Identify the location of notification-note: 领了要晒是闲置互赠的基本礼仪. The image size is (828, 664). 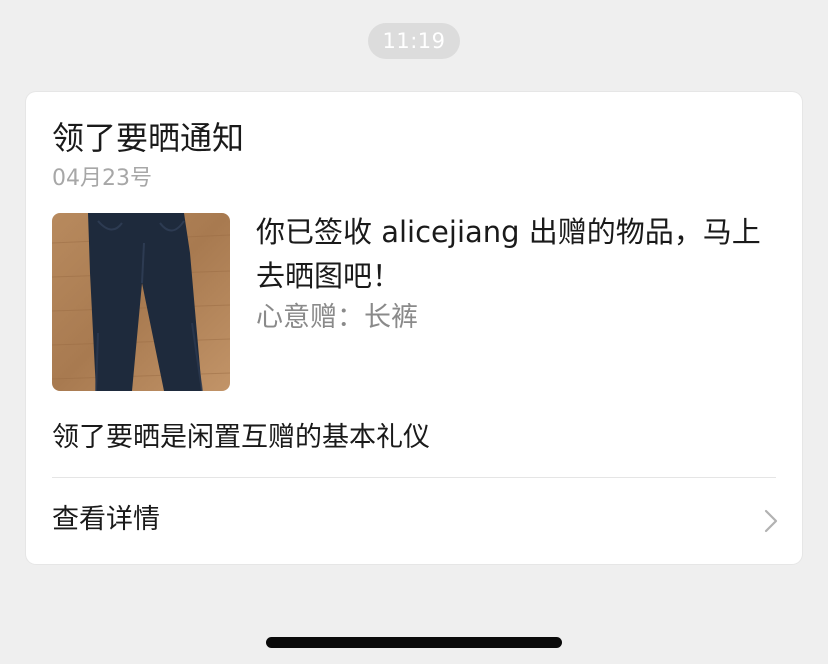
(241, 437).